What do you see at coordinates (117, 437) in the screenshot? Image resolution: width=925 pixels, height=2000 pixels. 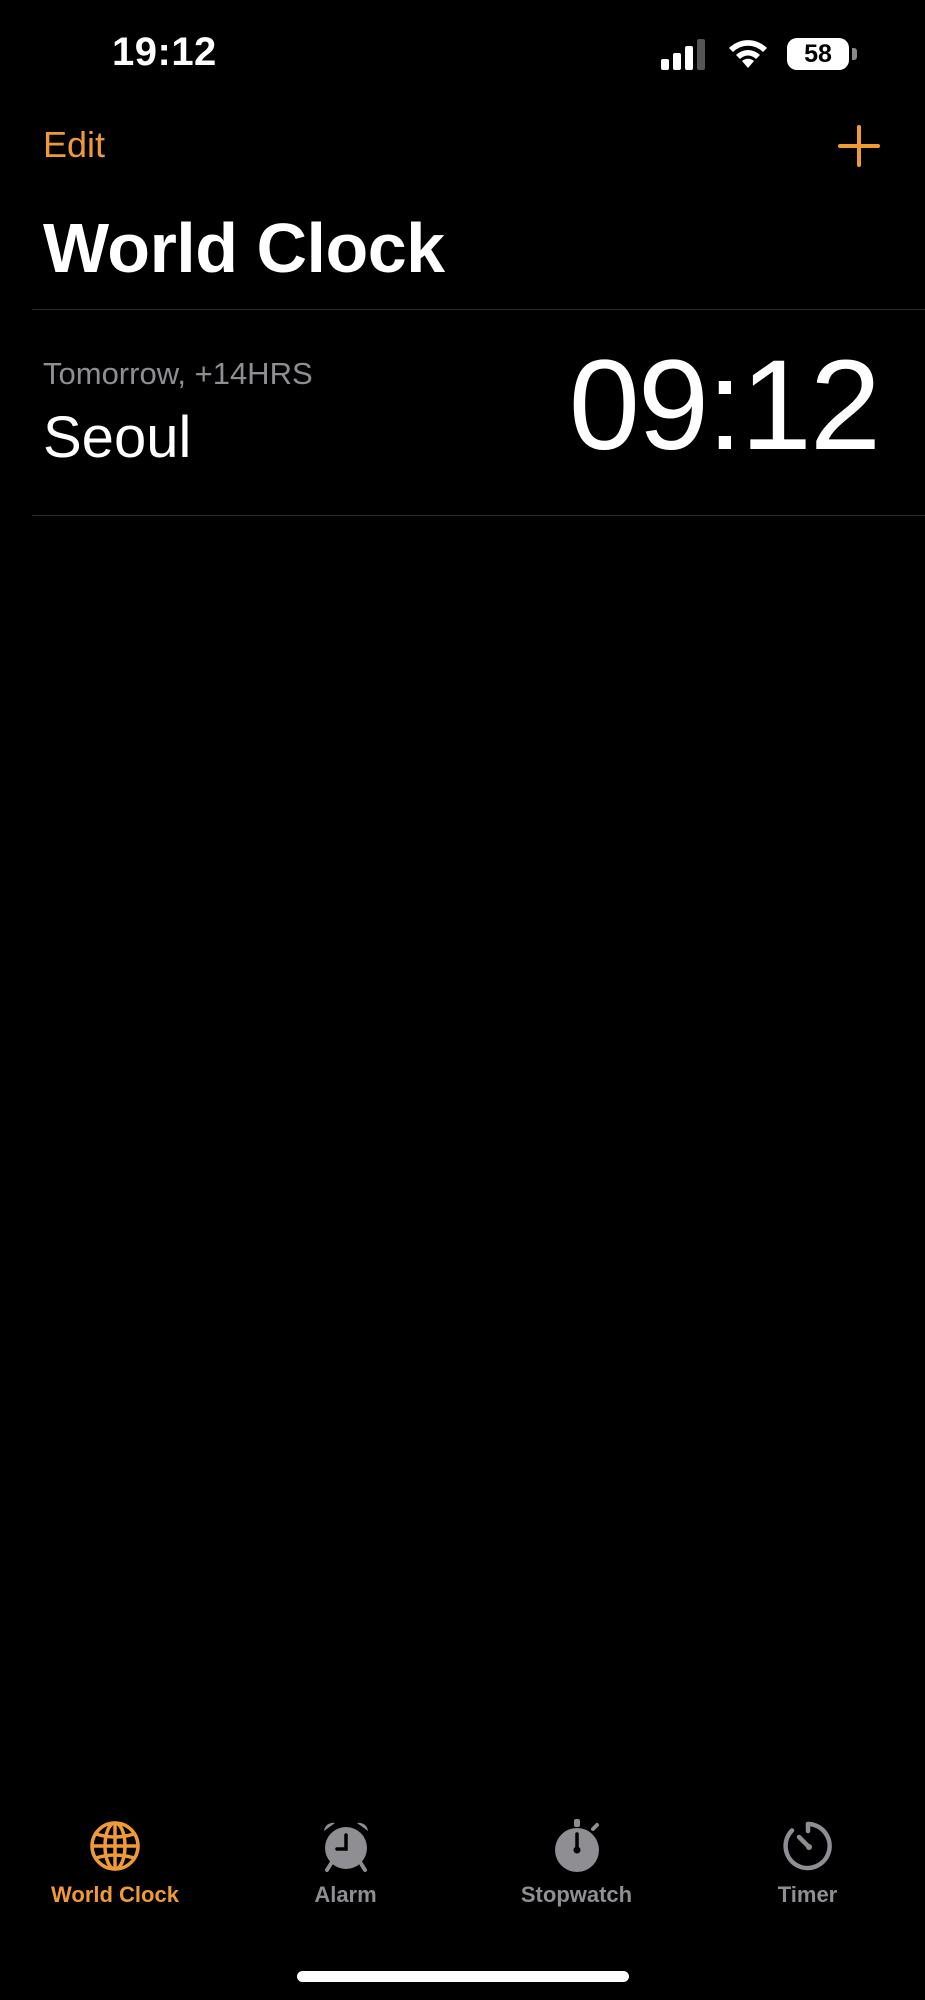 I see `clock-city: Seoul` at bounding box center [117, 437].